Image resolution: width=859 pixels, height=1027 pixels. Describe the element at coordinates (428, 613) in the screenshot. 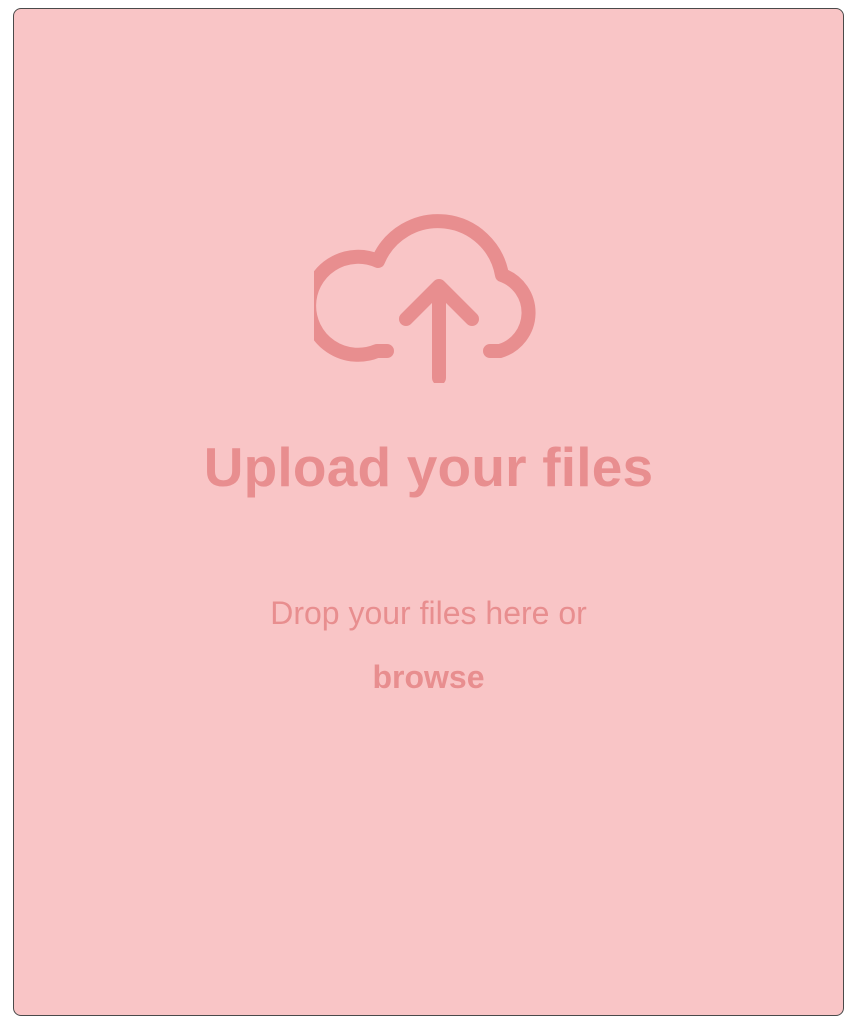

I see `drop-instruction: Drop your files here or` at that location.